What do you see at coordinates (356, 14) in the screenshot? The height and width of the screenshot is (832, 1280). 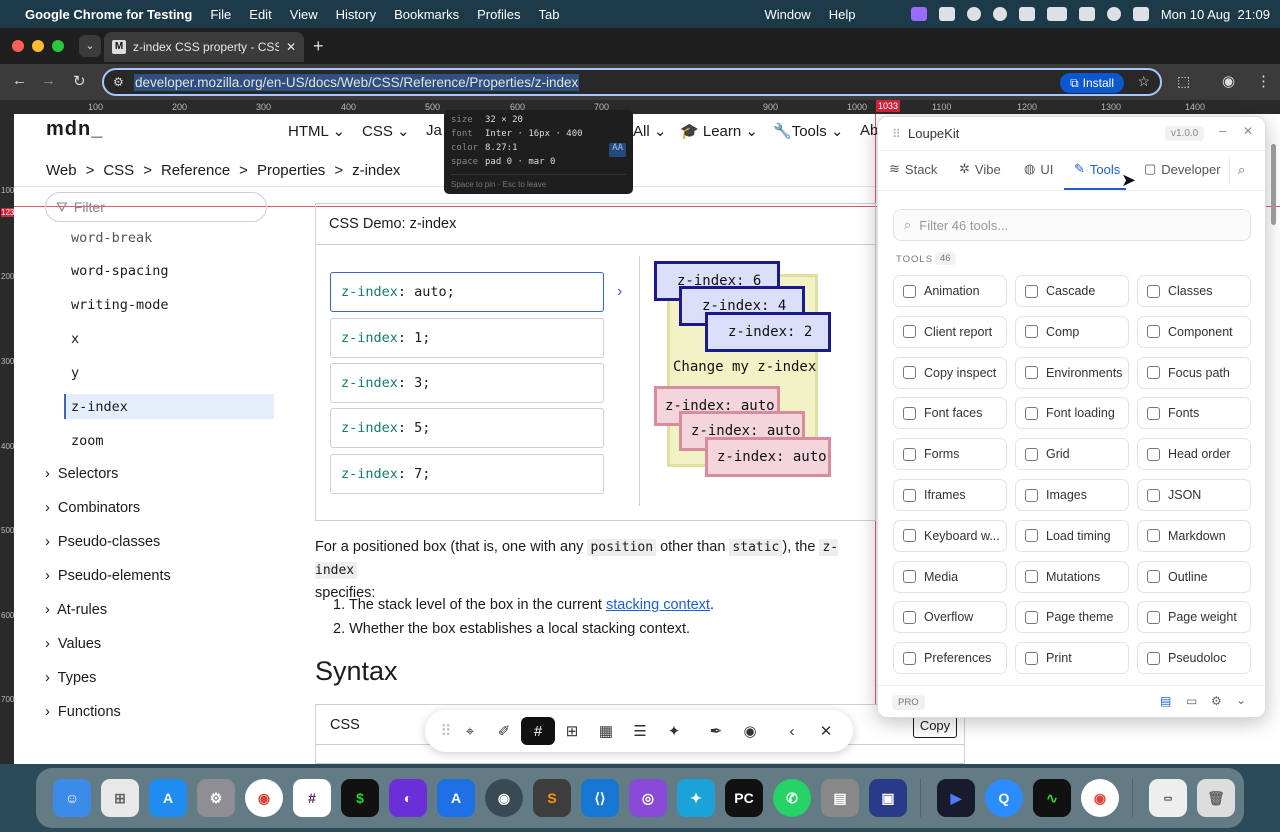 I see `menu-history: History` at bounding box center [356, 14].